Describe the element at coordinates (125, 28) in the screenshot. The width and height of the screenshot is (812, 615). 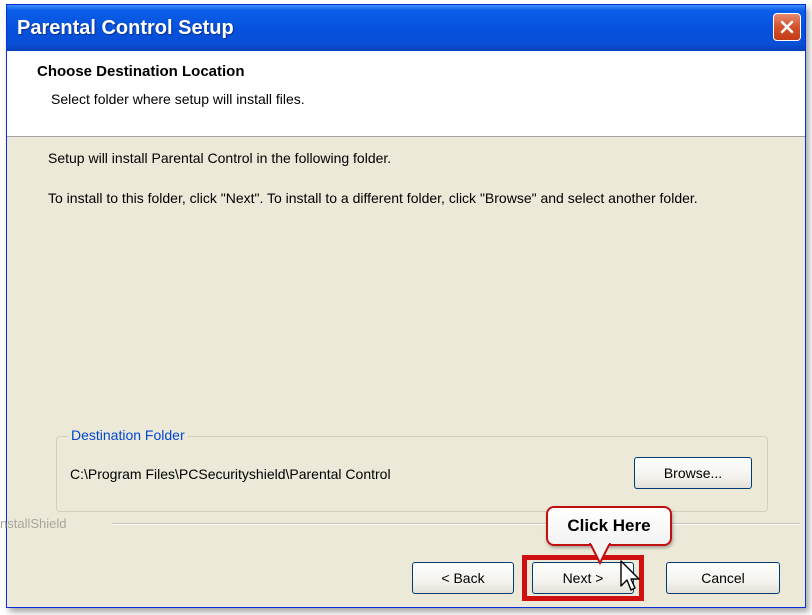
I see `window-title: Parental Control Setup` at that location.